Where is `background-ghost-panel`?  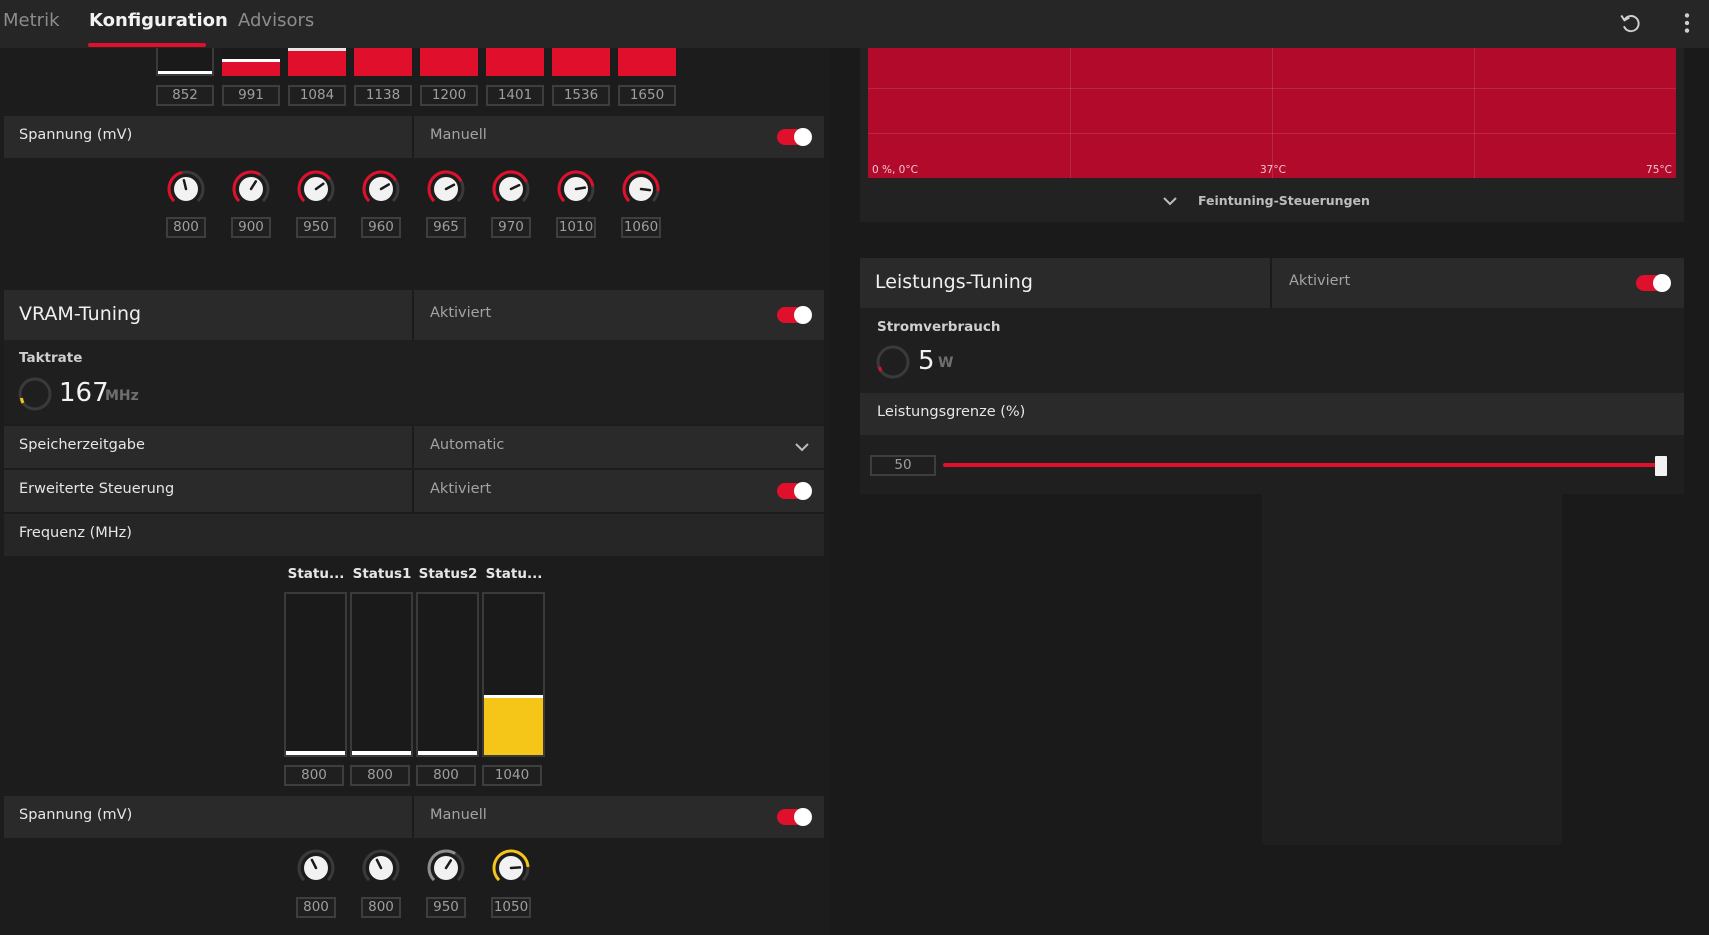 background-ghost-panel is located at coordinates (1412, 667).